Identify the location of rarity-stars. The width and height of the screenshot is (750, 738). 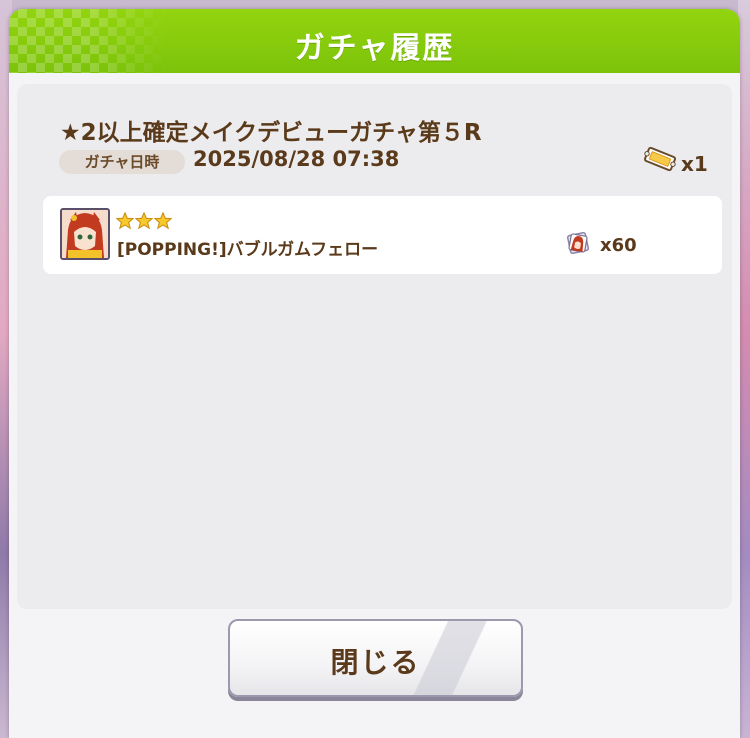
(144, 221).